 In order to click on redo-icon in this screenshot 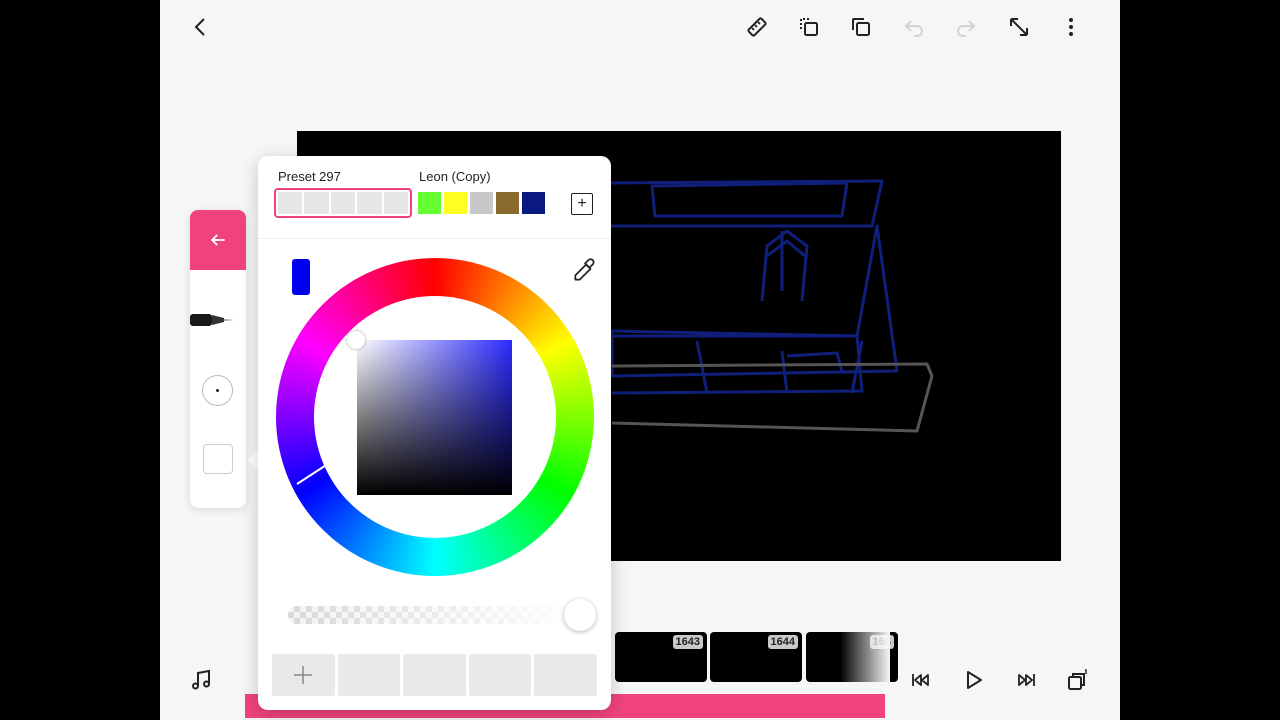, I will do `click(966, 28)`.